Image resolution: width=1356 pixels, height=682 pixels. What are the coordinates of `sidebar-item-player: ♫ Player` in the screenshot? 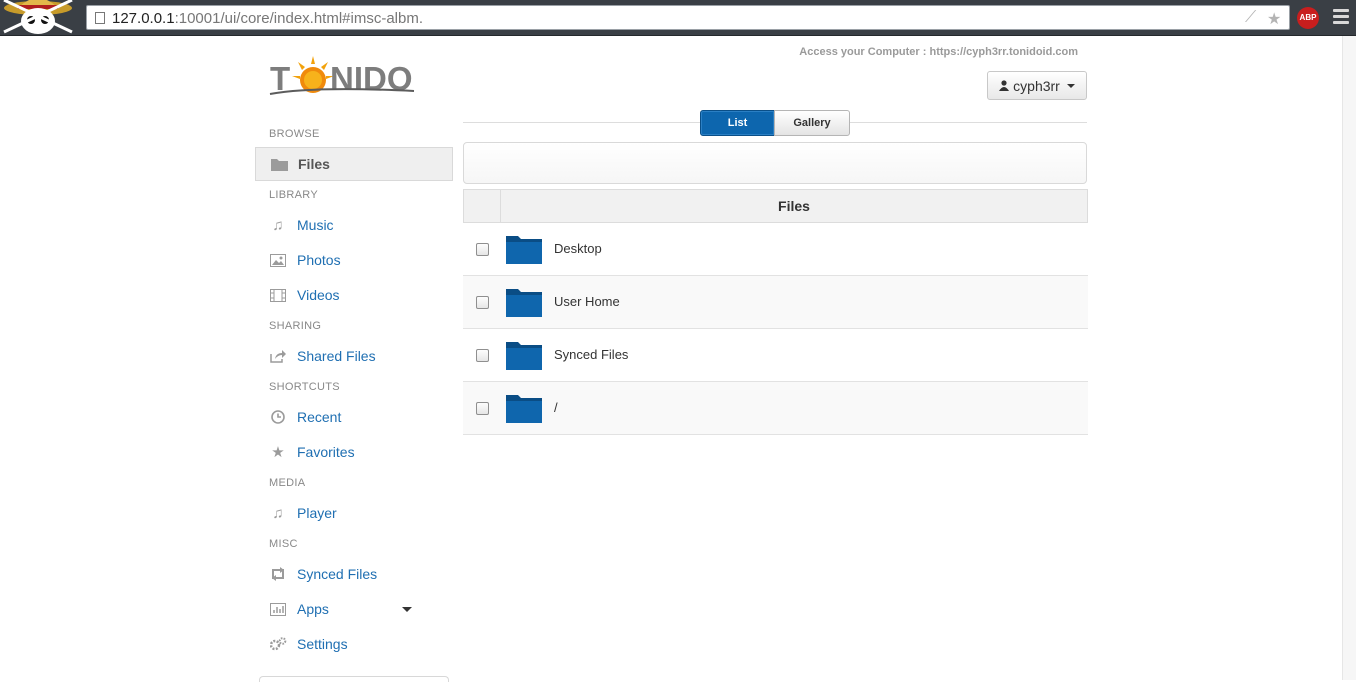 It's located at (354, 513).